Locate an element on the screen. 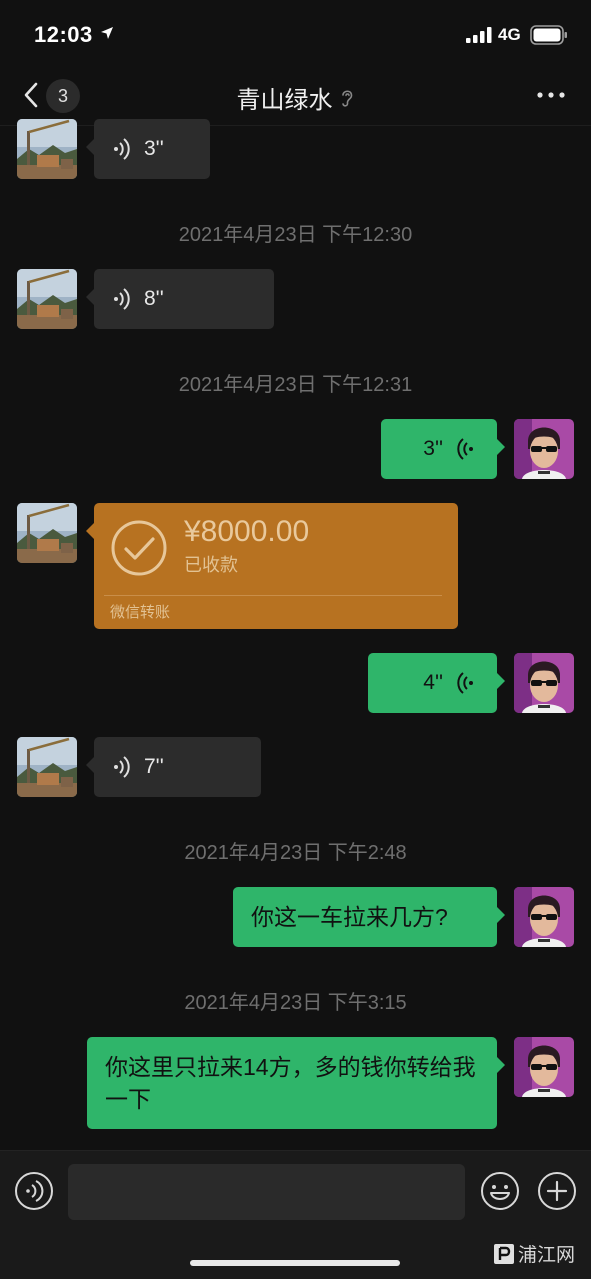  transfer-footer-label: 微信转账 is located at coordinates (140, 612).